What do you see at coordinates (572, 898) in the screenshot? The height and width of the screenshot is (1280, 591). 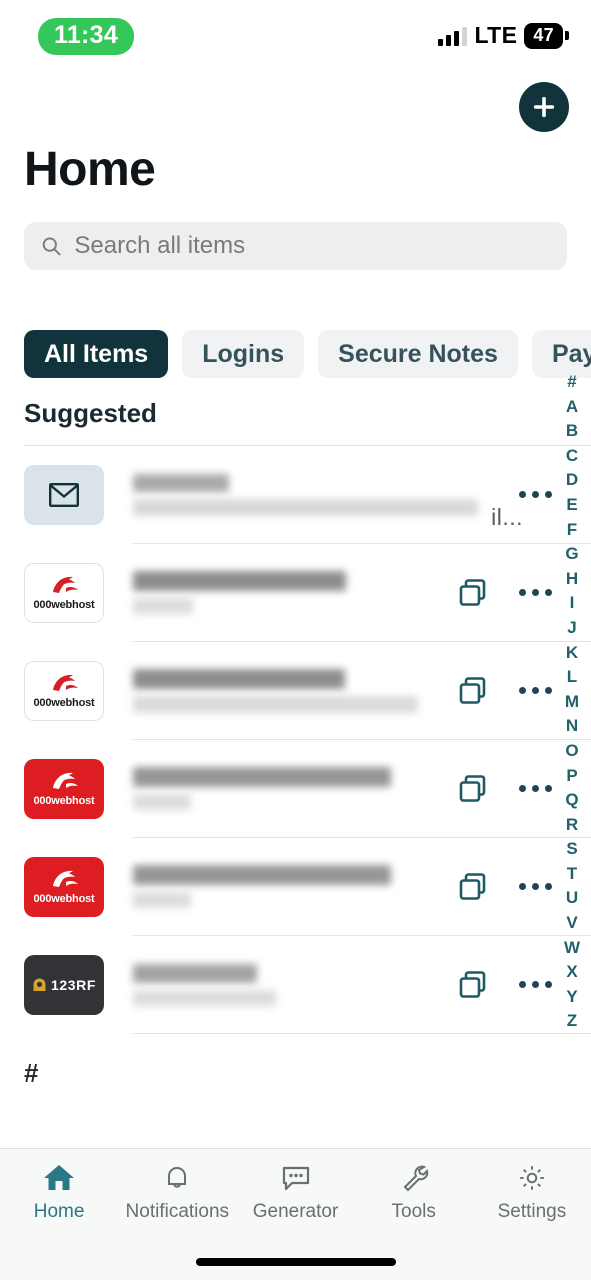 I see `alphabet-index-item: U` at bounding box center [572, 898].